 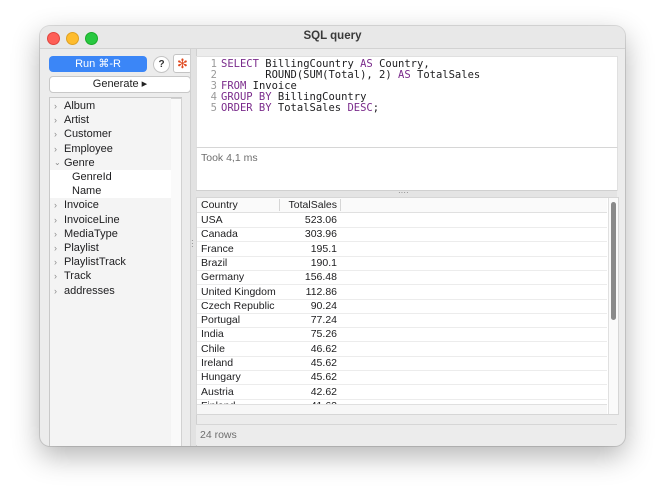 I want to click on cell-totalsales: 90.24, so click(x=323, y=305).